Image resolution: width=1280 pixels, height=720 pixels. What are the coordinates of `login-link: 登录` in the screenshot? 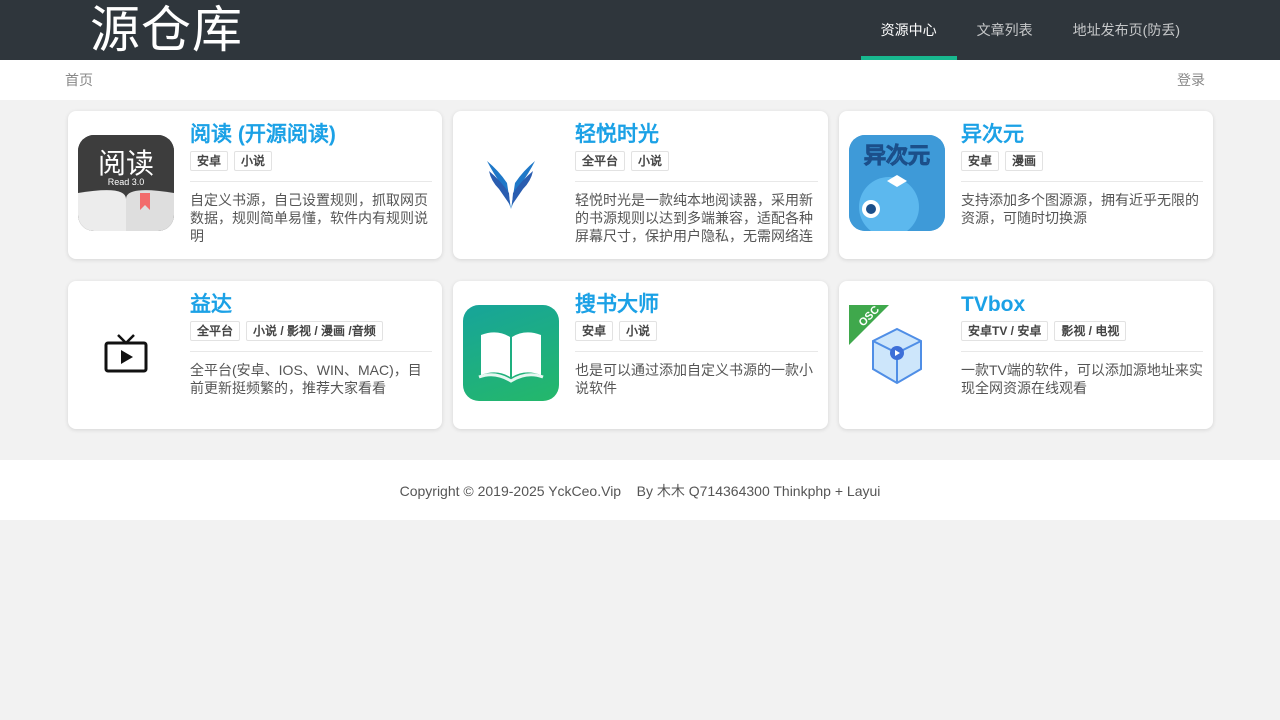 It's located at (1191, 80).